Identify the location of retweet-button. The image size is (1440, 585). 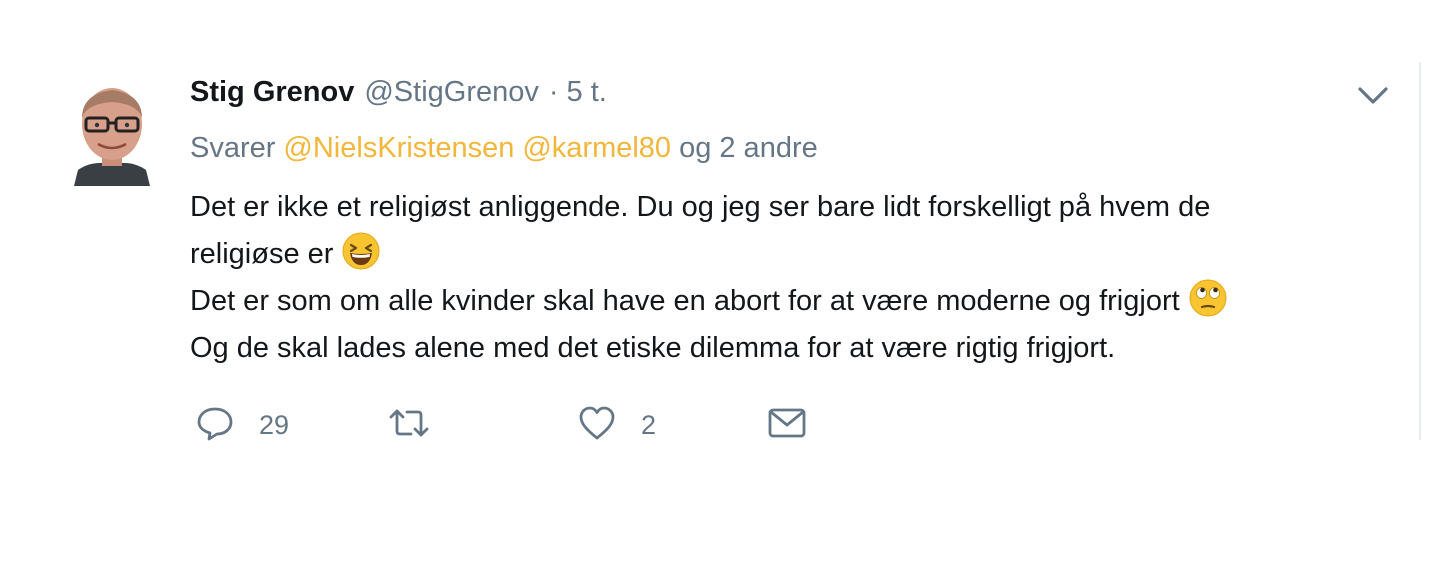
(421, 425).